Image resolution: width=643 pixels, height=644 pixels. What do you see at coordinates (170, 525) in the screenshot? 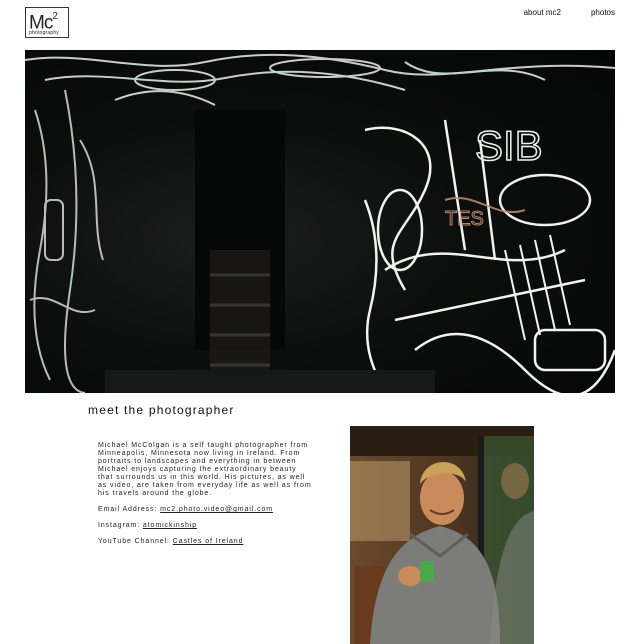
I see `instagram-link: atomickinship` at bounding box center [170, 525].